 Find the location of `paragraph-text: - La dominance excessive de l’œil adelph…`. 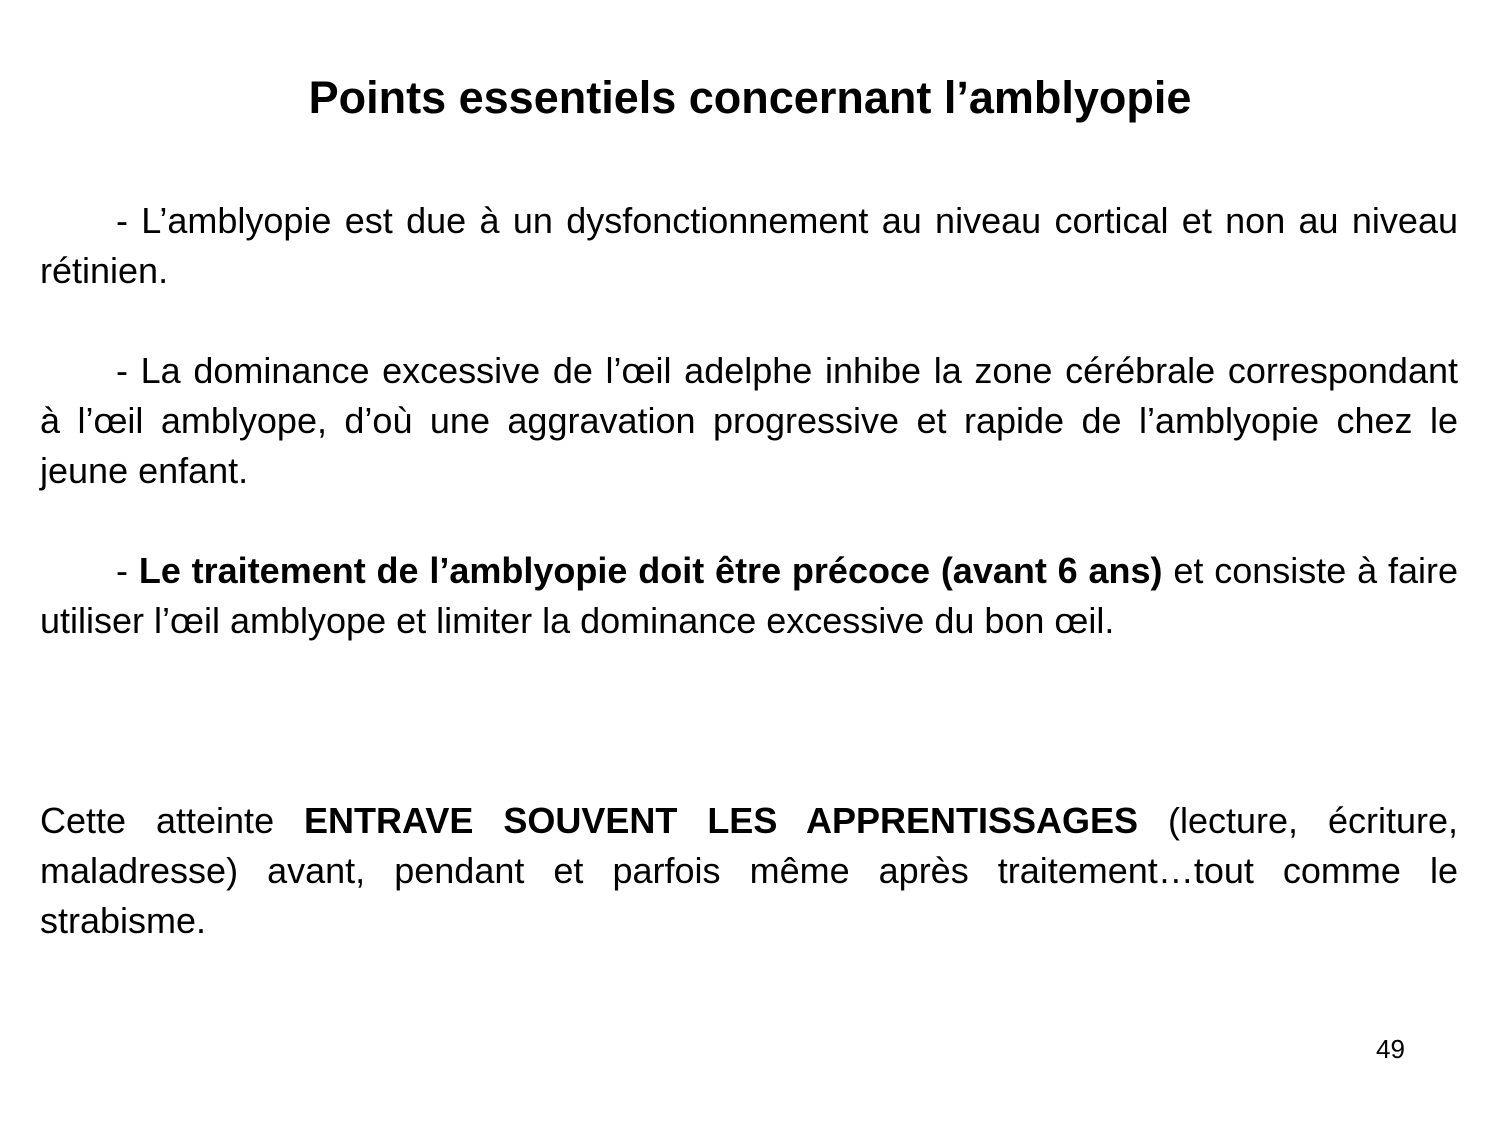

paragraph-text: - La dominance excessive de l’œil adelph… is located at coordinates (749, 420).